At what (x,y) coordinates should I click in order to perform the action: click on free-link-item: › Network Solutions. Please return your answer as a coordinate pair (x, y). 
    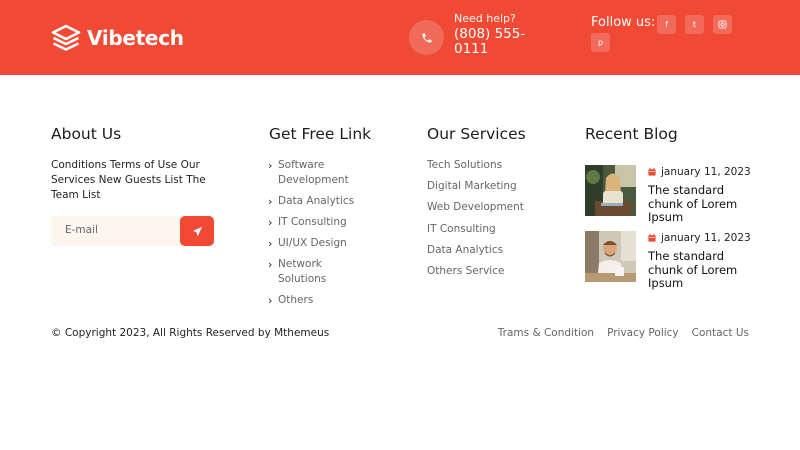
    Looking at the image, I should click on (318, 272).